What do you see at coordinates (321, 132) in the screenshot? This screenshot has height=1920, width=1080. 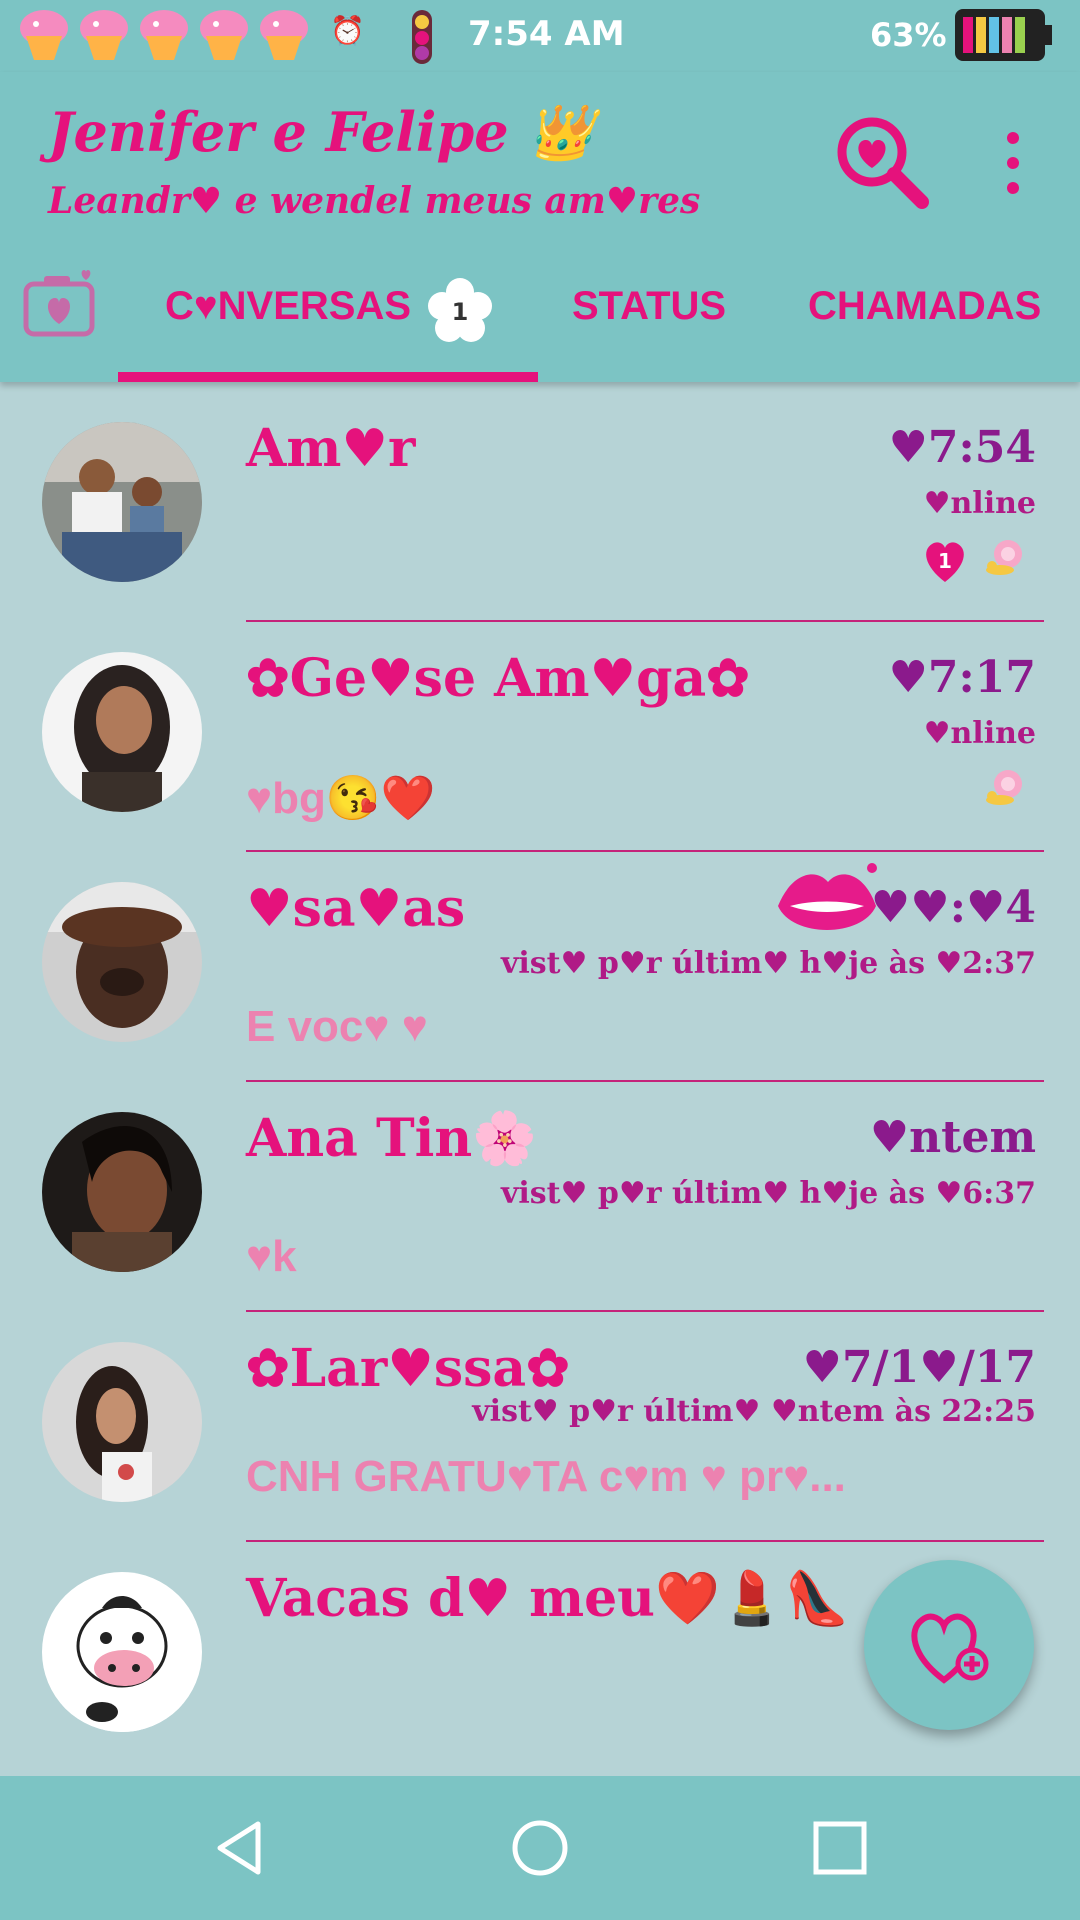 I see `app-title: Jenifer e Felipe 👑` at bounding box center [321, 132].